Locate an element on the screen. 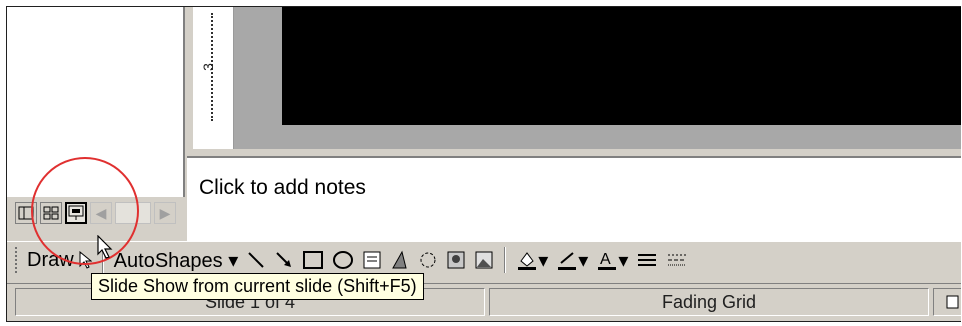 The width and height of the screenshot is (962, 326). normal-view-icon is located at coordinates (26, 213).